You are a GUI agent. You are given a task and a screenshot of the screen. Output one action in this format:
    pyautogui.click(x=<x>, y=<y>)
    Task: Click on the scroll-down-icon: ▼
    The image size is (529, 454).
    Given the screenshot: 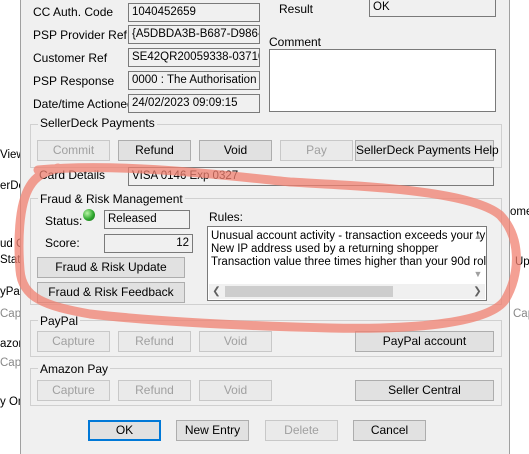 What is the action you would take?
    pyautogui.click(x=478, y=274)
    